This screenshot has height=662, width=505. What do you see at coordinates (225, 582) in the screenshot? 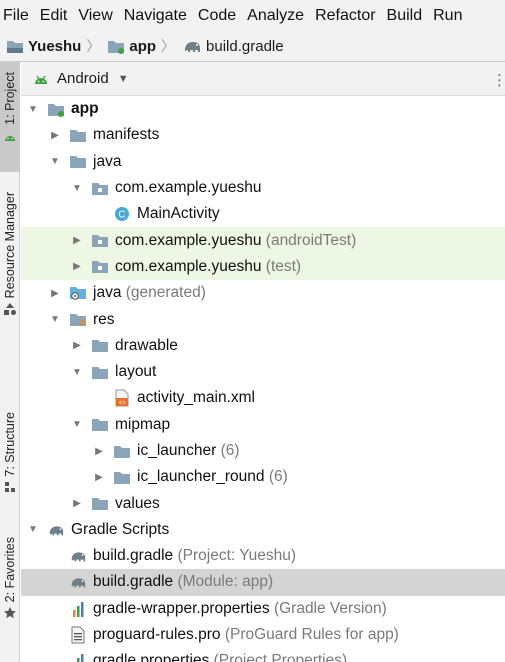
I see `tree-node-hint: (Module: app)` at bounding box center [225, 582].